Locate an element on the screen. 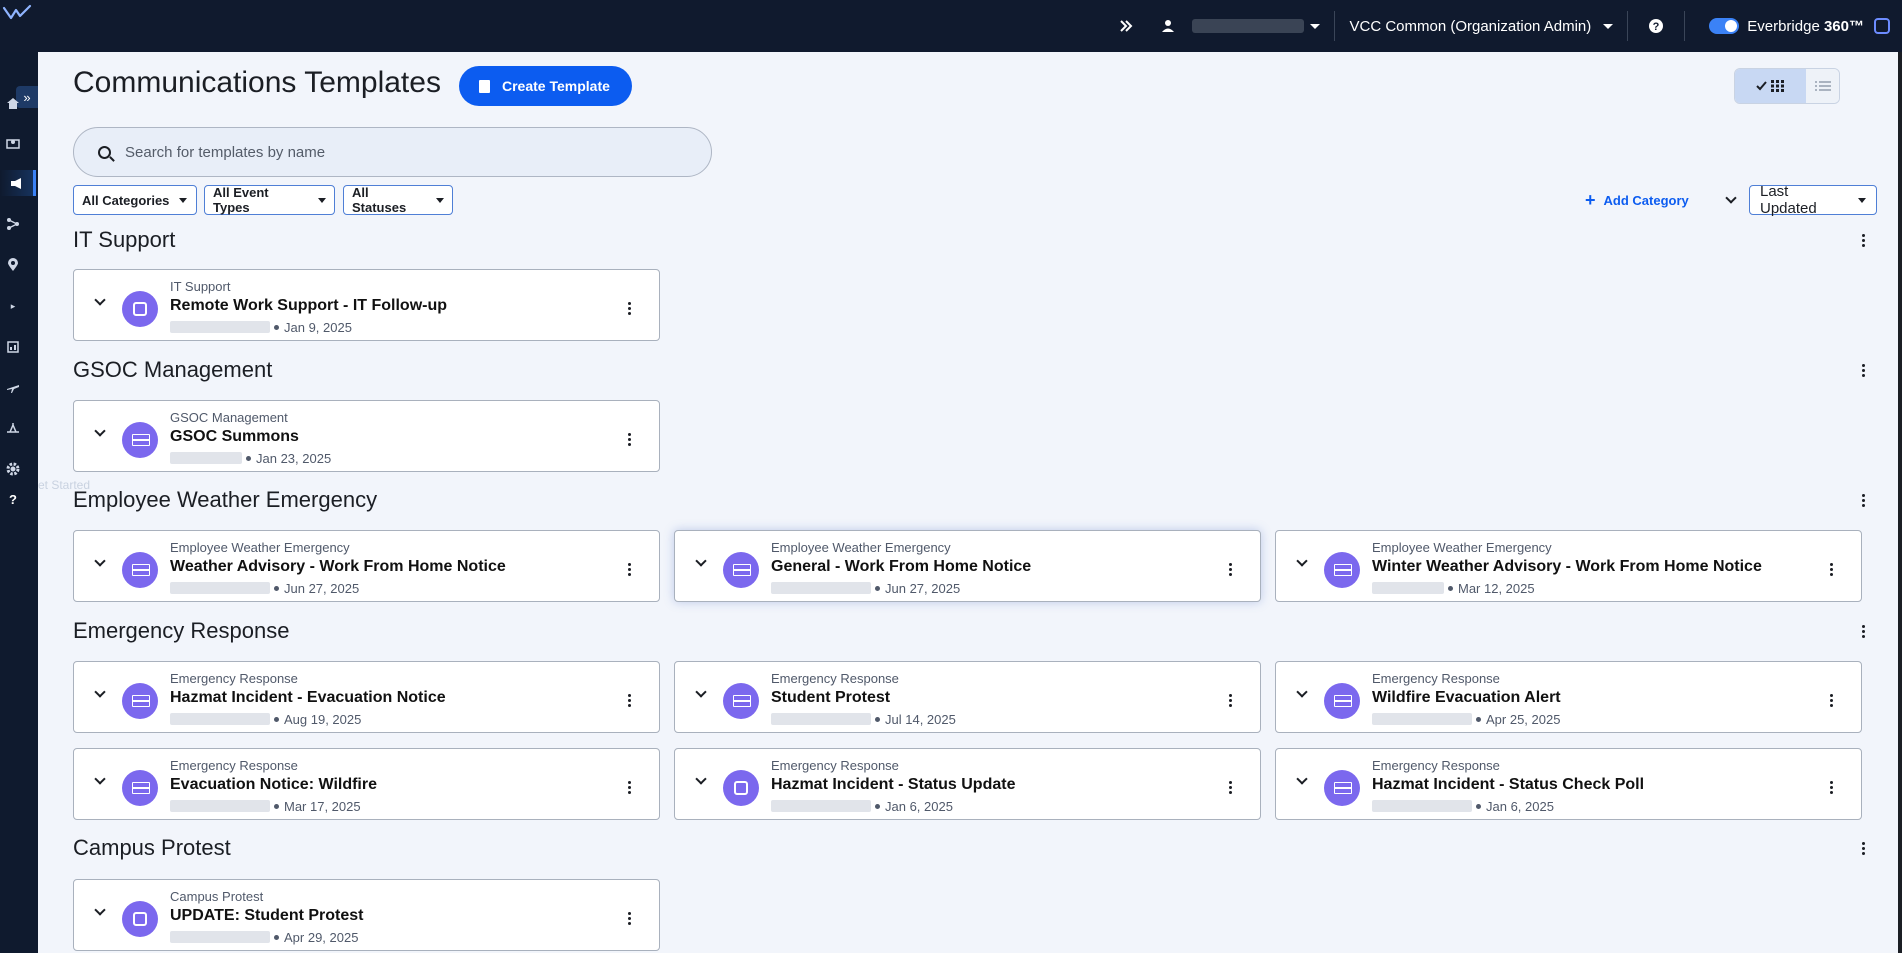 Image resolution: width=1902 pixels, height=953 pixels. template-name: Remote Work Support - IT Follow-up is located at coordinates (308, 306).